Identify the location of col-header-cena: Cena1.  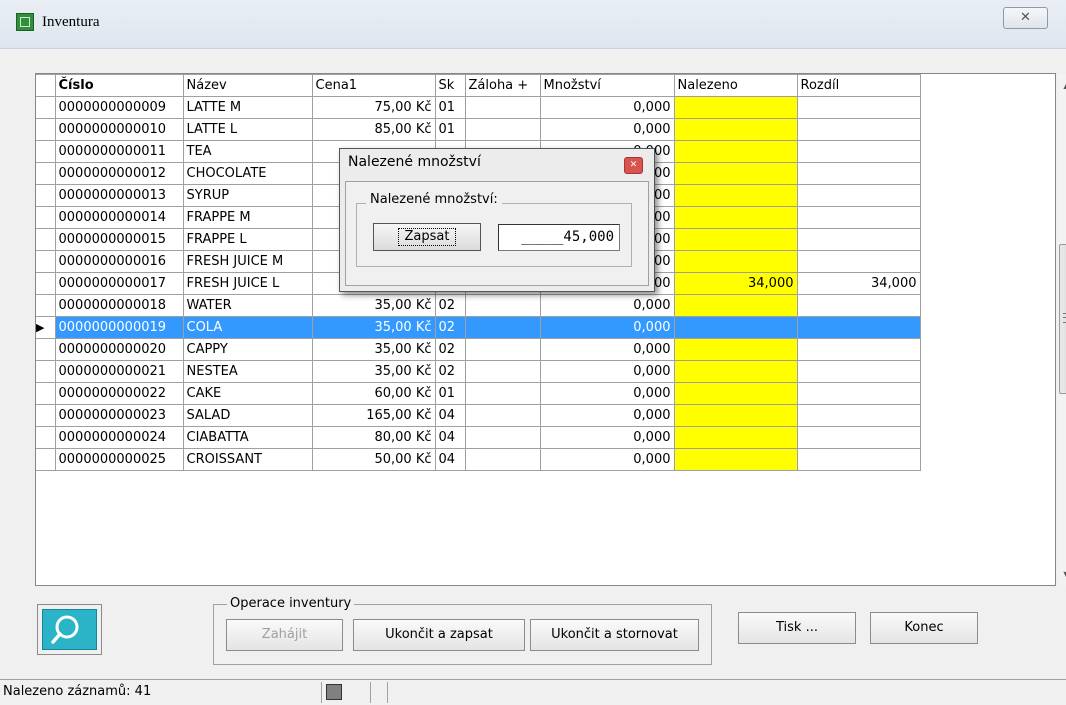
(373, 85).